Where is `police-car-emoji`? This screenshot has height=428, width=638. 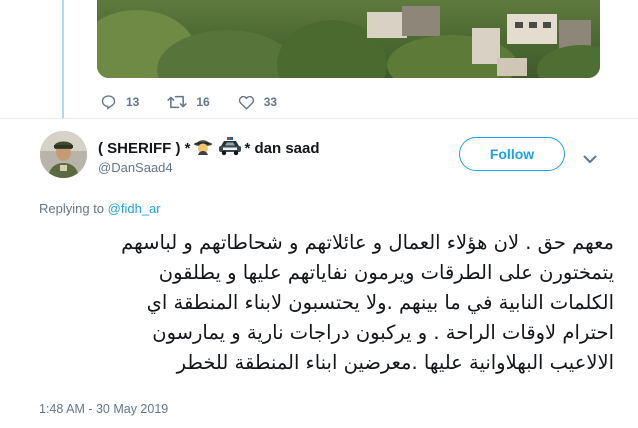
police-car-emoji is located at coordinates (230, 148).